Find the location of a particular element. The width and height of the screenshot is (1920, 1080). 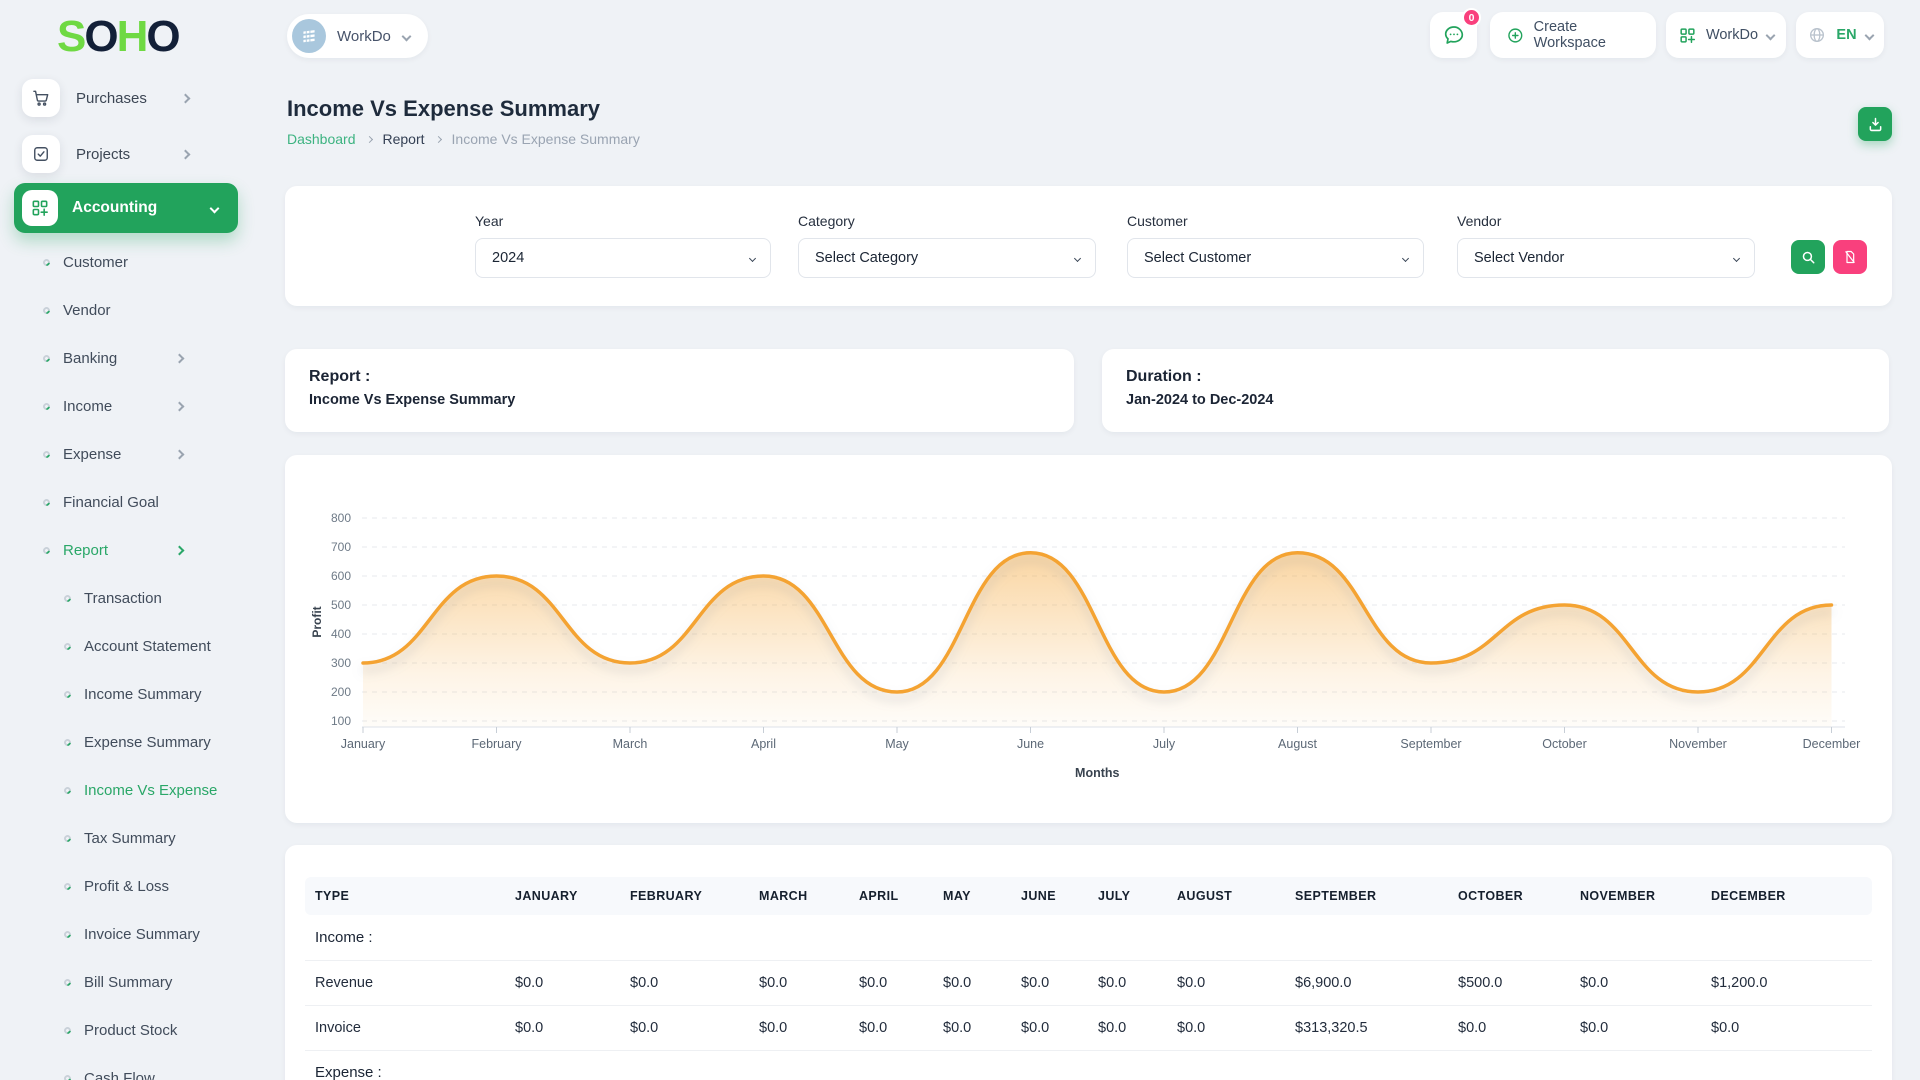

language-label: EN is located at coordinates (1846, 35).